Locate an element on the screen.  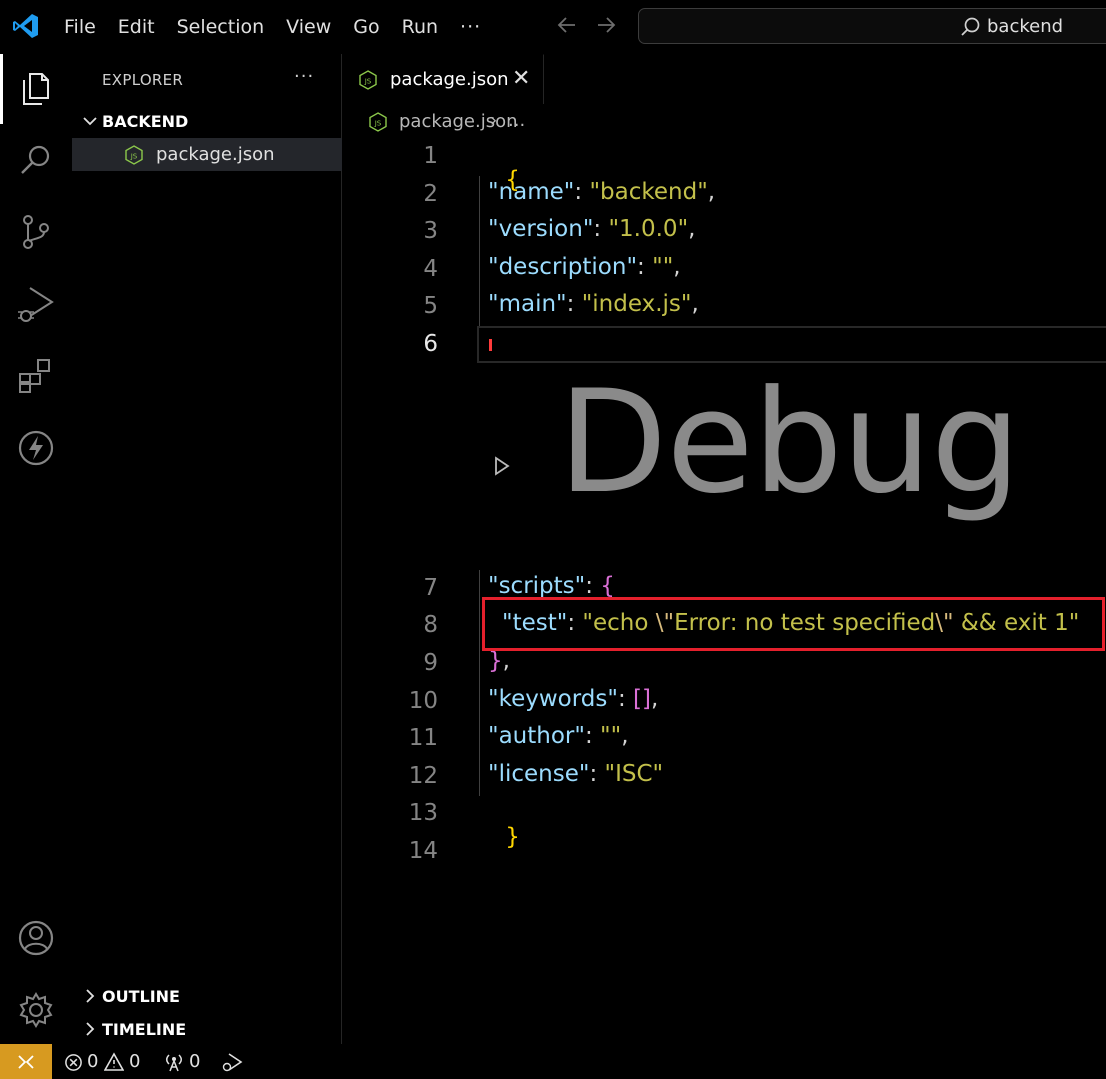
source-control-icon is located at coordinates (36, 232).